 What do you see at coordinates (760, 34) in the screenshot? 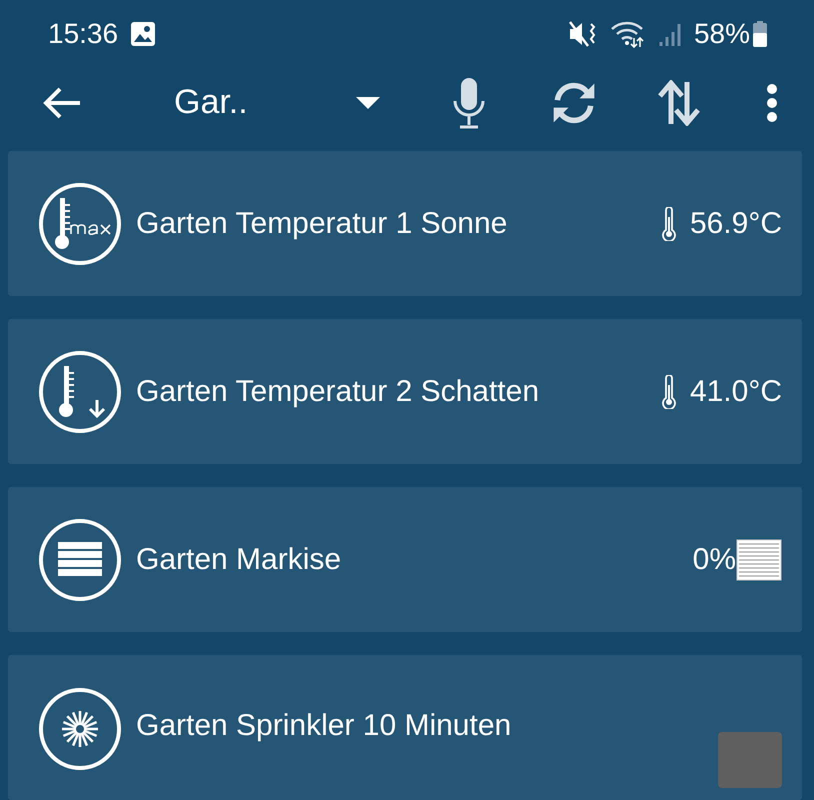
I see `battery-icon` at bounding box center [760, 34].